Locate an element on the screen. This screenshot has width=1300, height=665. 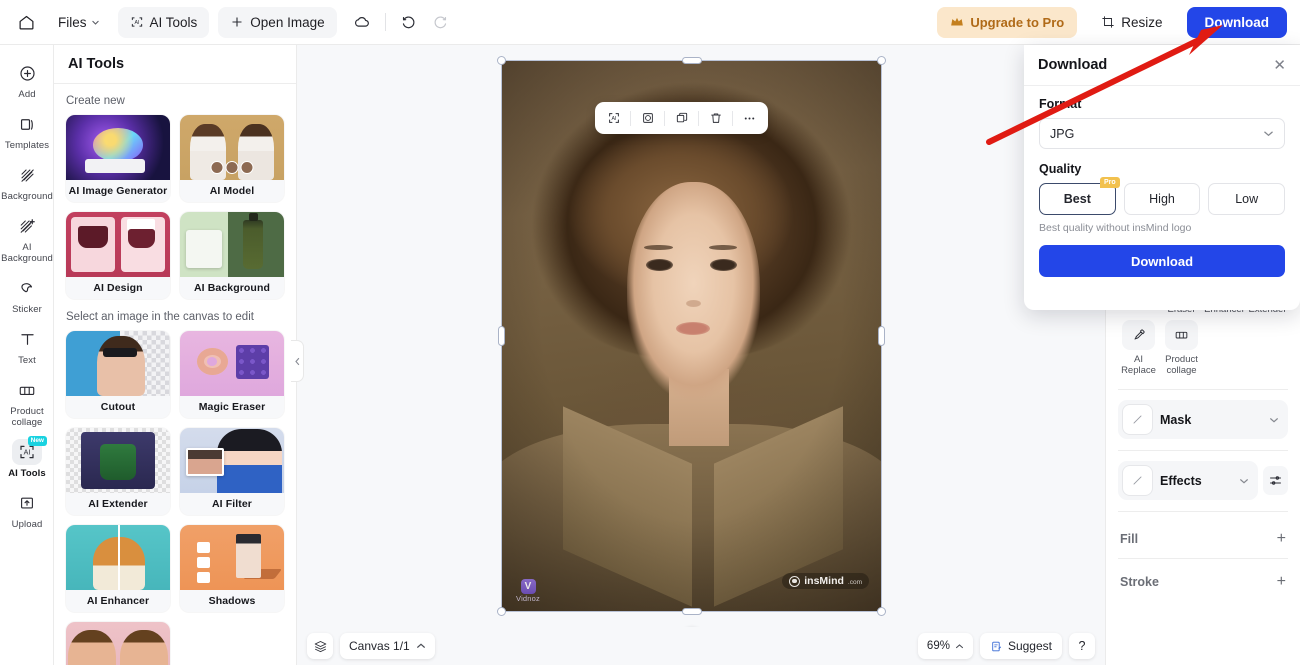
canvas-selector: Canvas 1/1 is located at coordinates (387, 646).